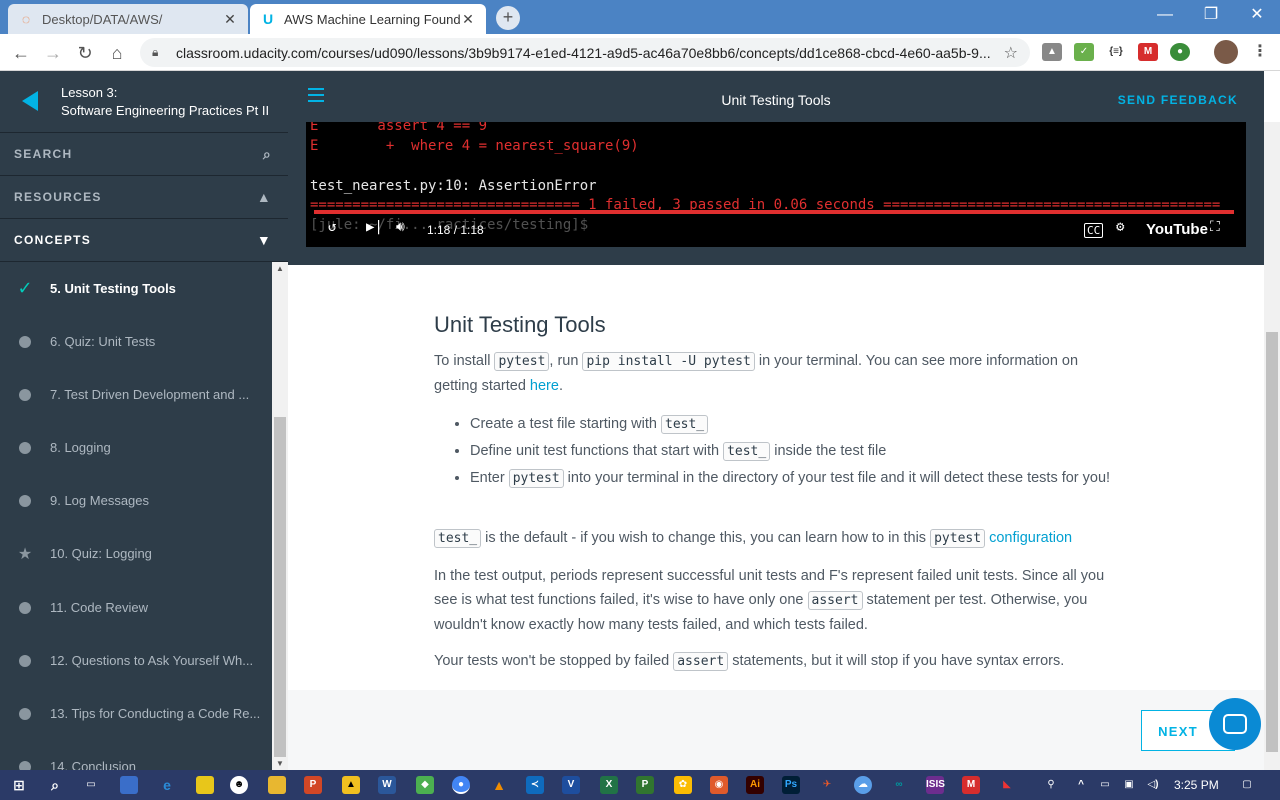 The height and width of the screenshot is (800, 1280). What do you see at coordinates (1196, 785) in the screenshot?
I see `clock: 3:25 PM` at bounding box center [1196, 785].